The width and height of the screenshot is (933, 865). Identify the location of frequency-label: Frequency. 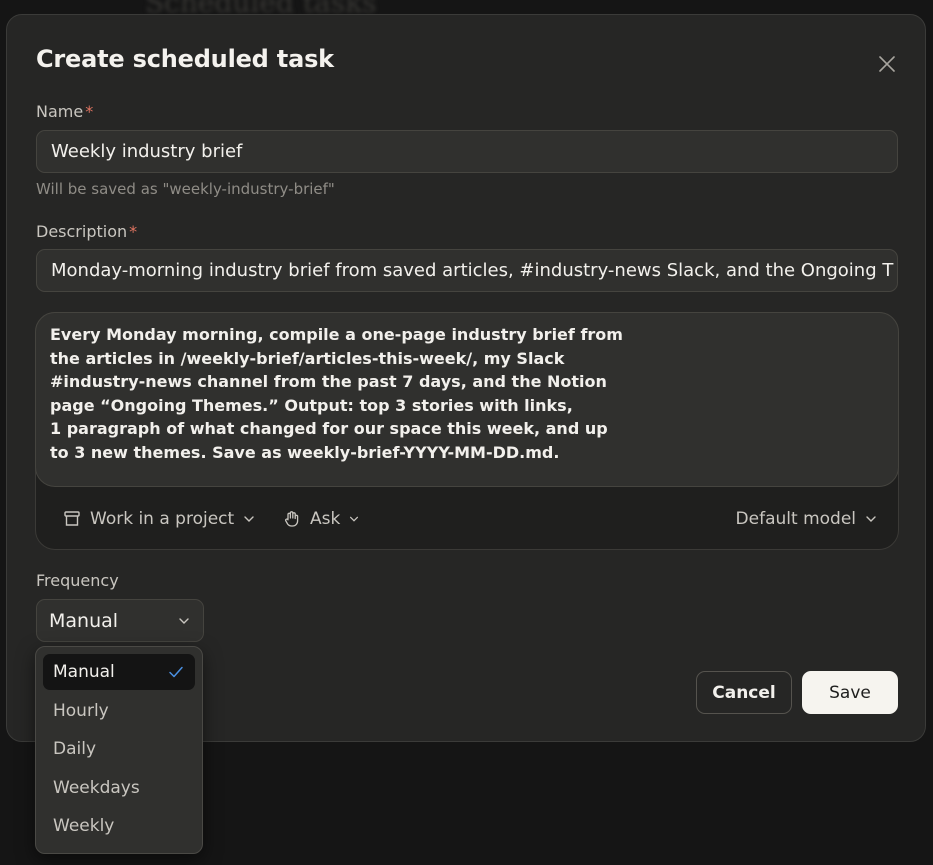
(77, 580).